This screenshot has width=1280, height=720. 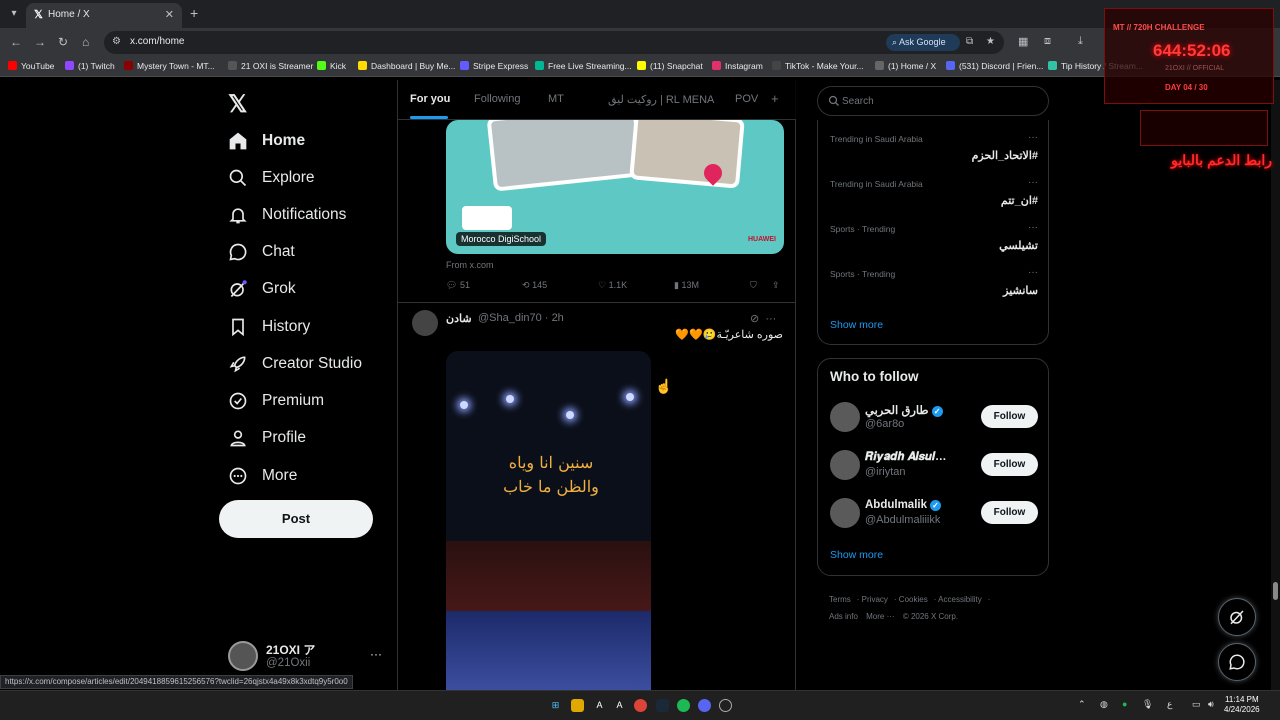 What do you see at coordinates (856, 325) in the screenshot?
I see `trends-show-more-link: Show more` at bounding box center [856, 325].